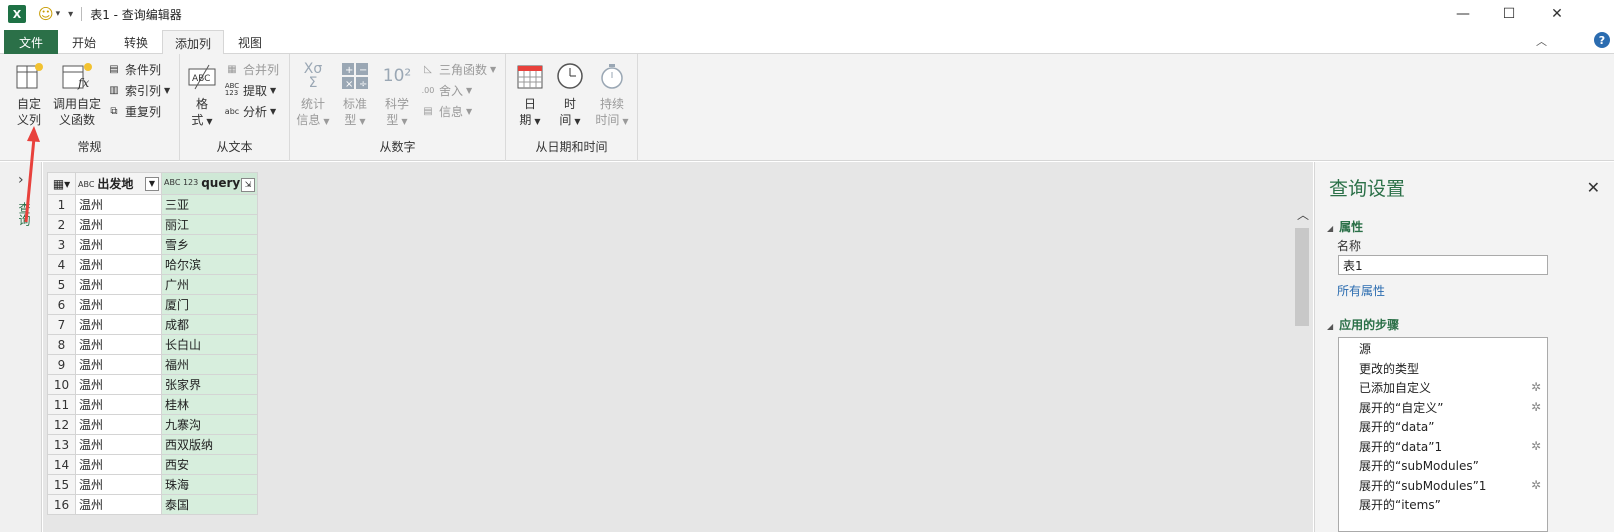 This screenshot has width=1614, height=532. I want to click on expand-pane-icon: ›, so click(21, 180).